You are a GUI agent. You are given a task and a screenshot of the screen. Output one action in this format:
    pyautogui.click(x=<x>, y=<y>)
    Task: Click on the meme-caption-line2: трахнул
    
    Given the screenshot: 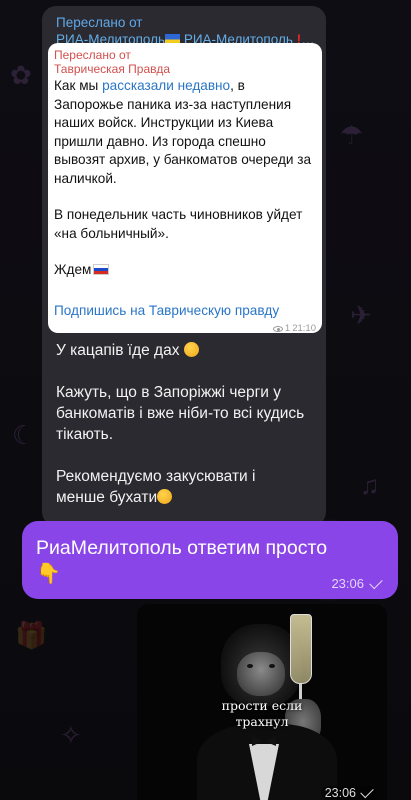 What is the action you would take?
    pyautogui.click(x=262, y=721)
    